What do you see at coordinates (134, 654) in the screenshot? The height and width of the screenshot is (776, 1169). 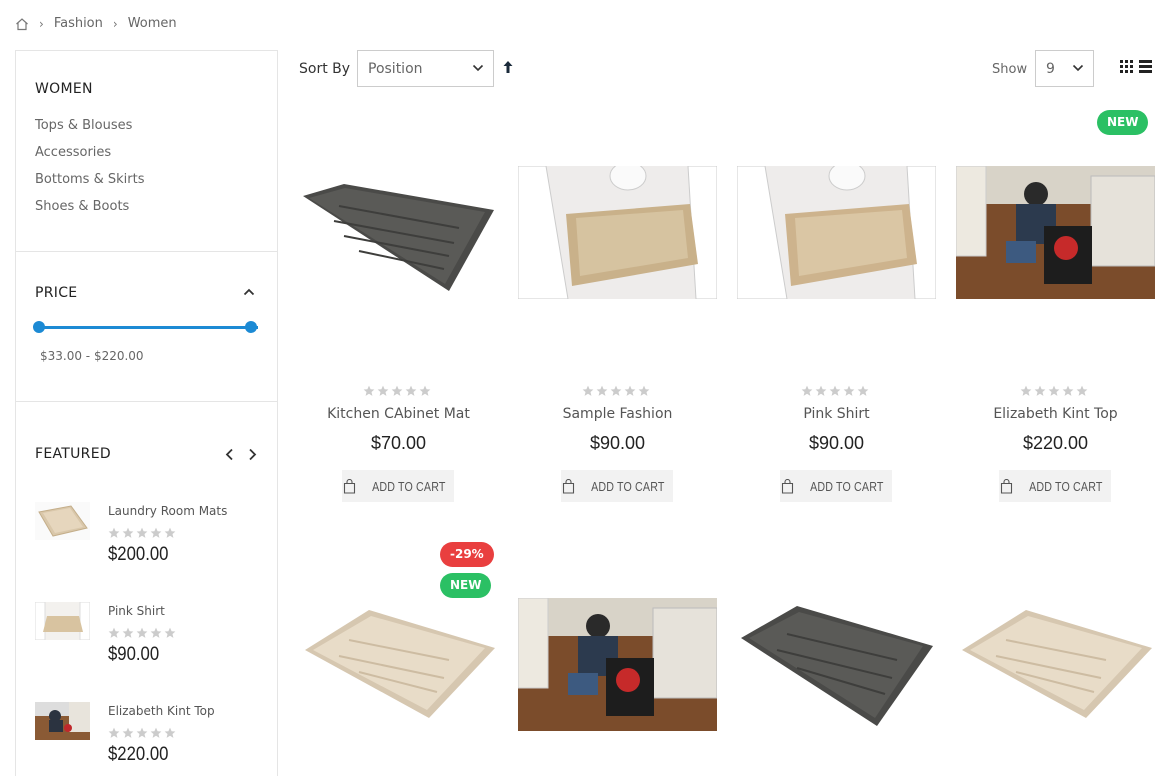 I see `featured-item-price: $90.00` at bounding box center [134, 654].